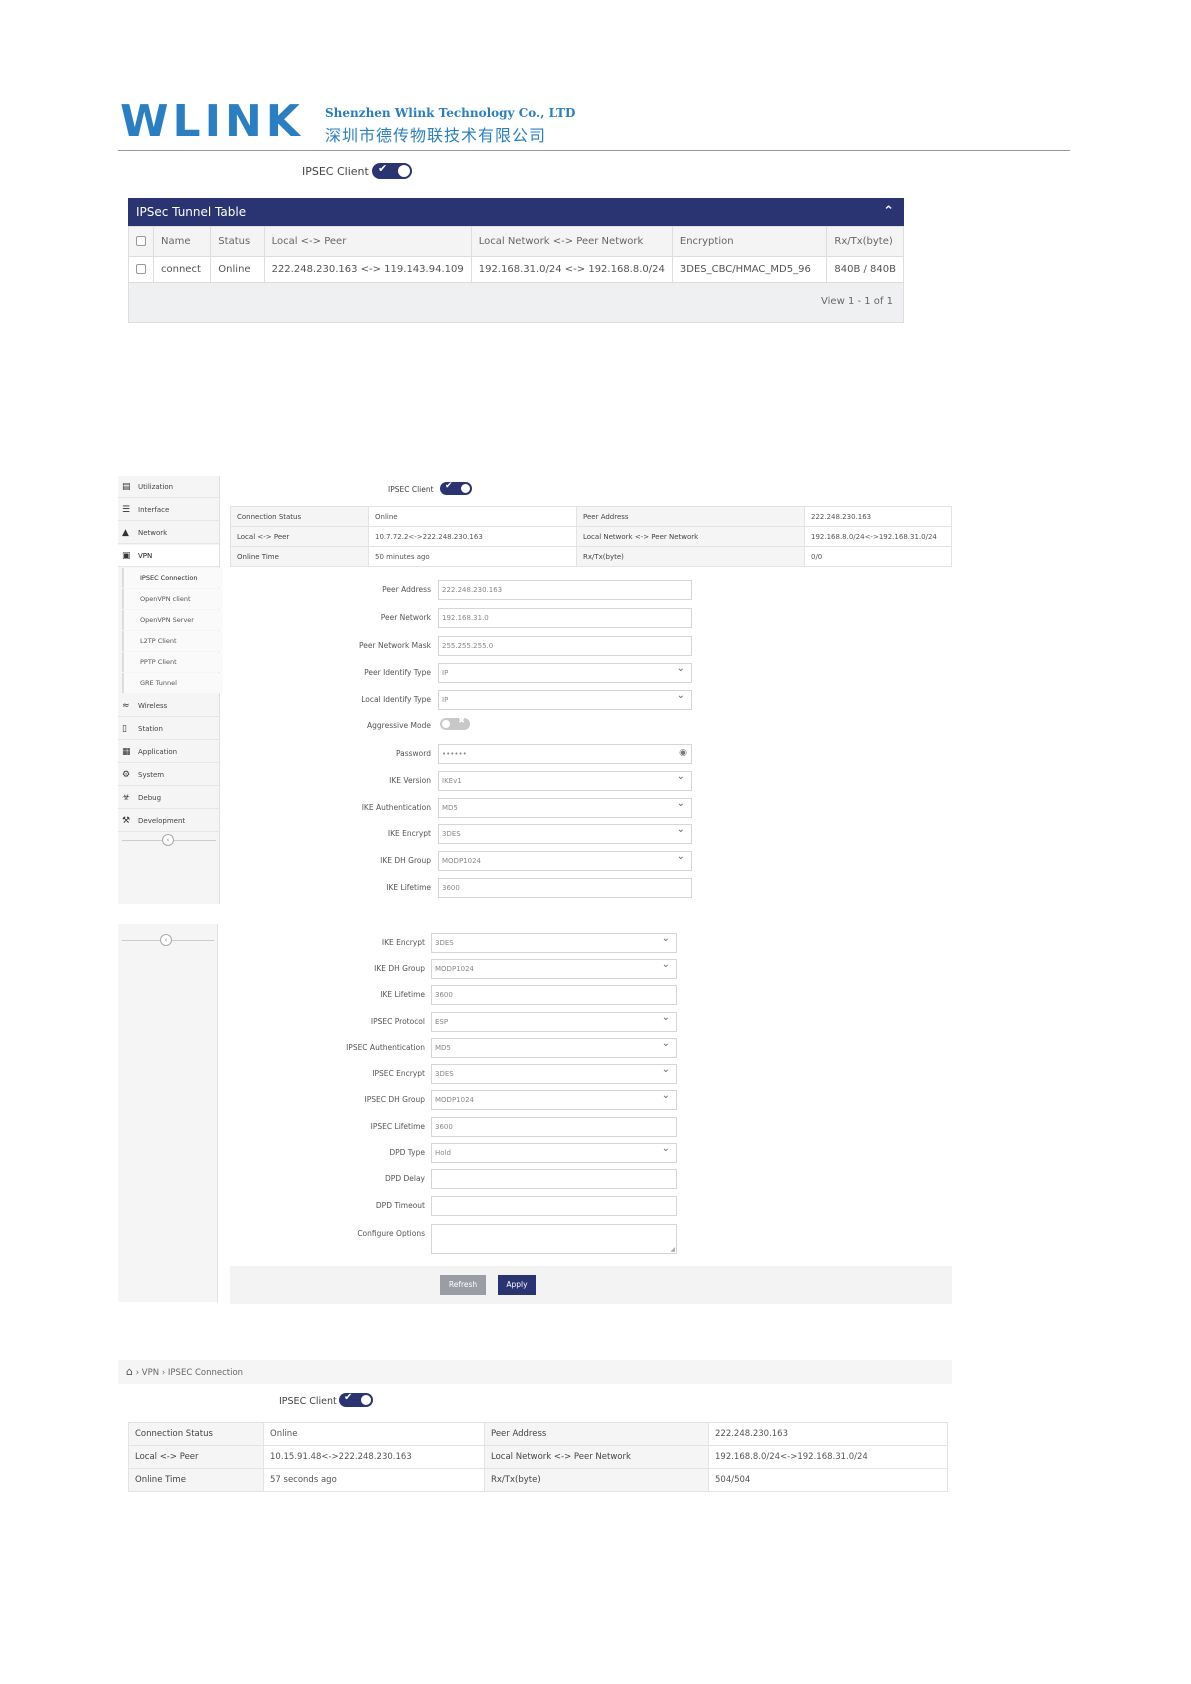  What do you see at coordinates (168, 775) in the screenshot?
I see `sidebar-item-system: ⚙ System` at bounding box center [168, 775].